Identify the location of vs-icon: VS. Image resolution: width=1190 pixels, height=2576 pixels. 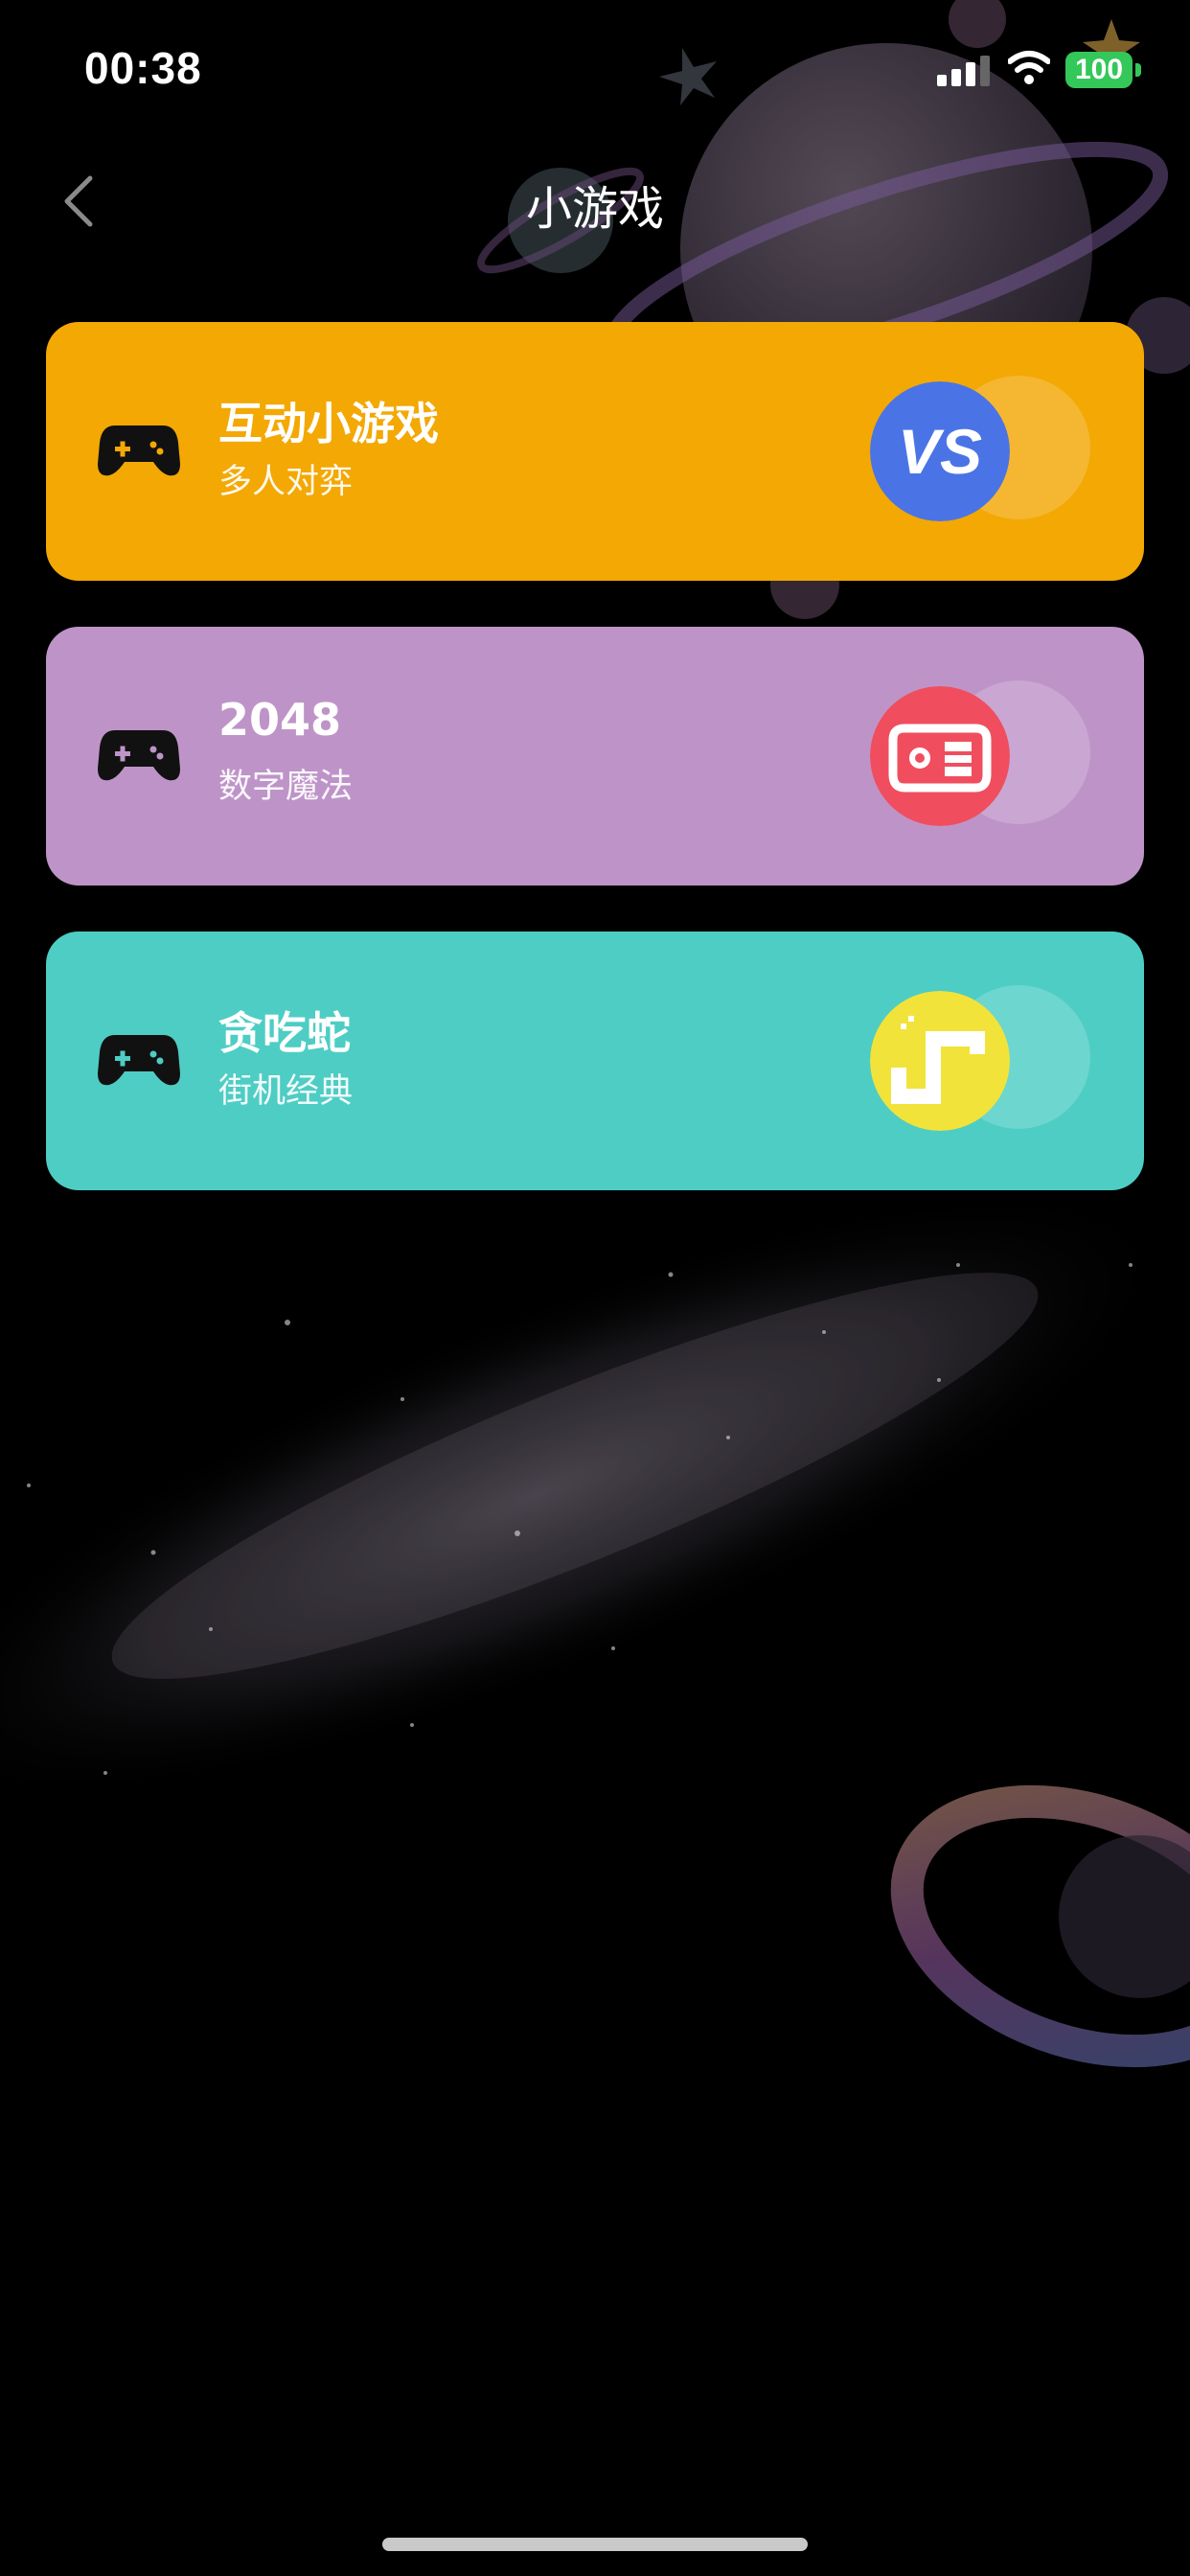
(940, 451).